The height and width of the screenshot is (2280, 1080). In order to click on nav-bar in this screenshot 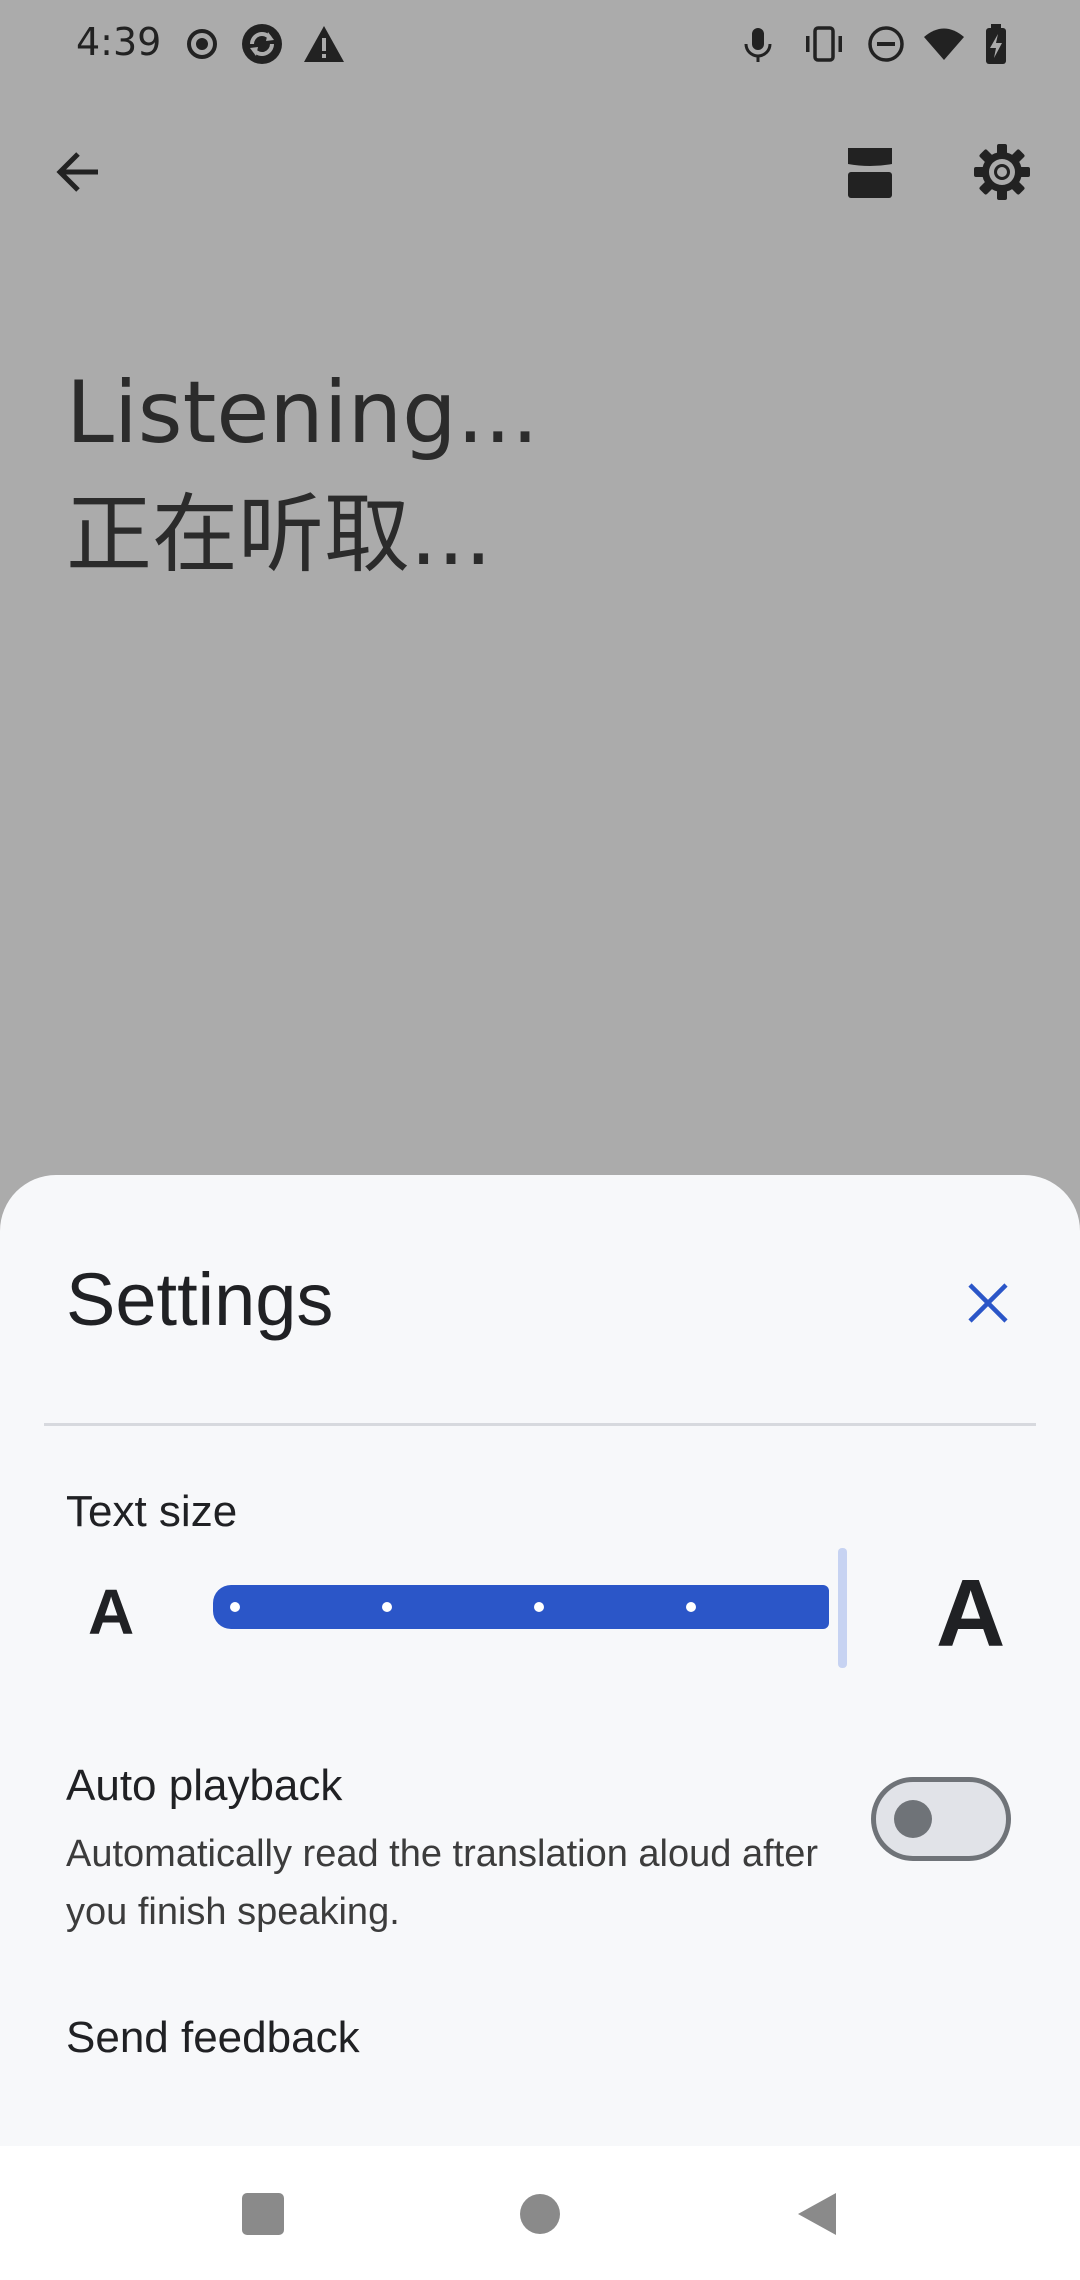, I will do `click(540, 2213)`.